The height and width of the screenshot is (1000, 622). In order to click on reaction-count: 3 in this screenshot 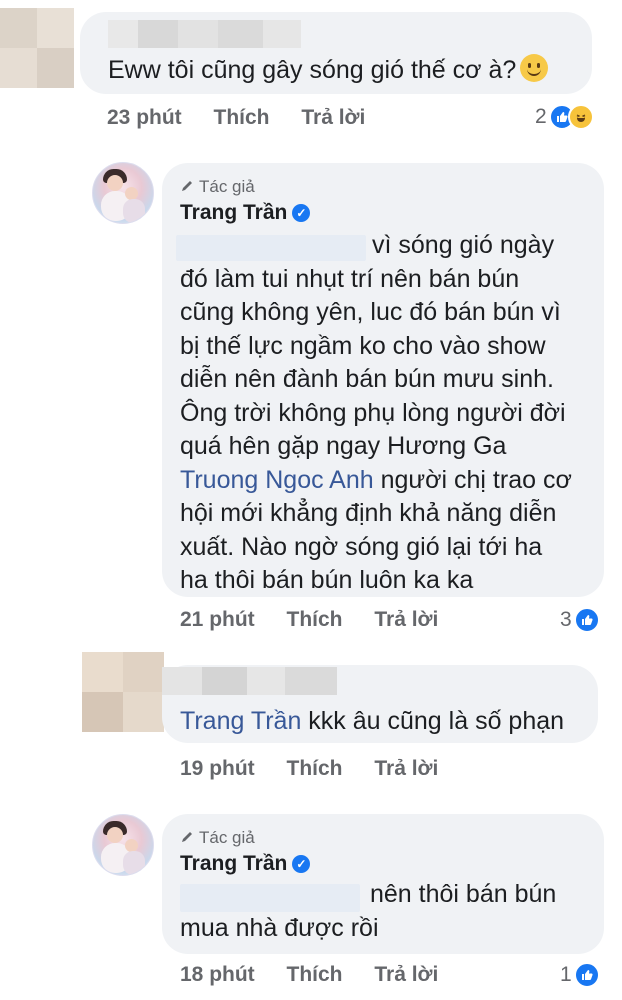, I will do `click(566, 619)`.